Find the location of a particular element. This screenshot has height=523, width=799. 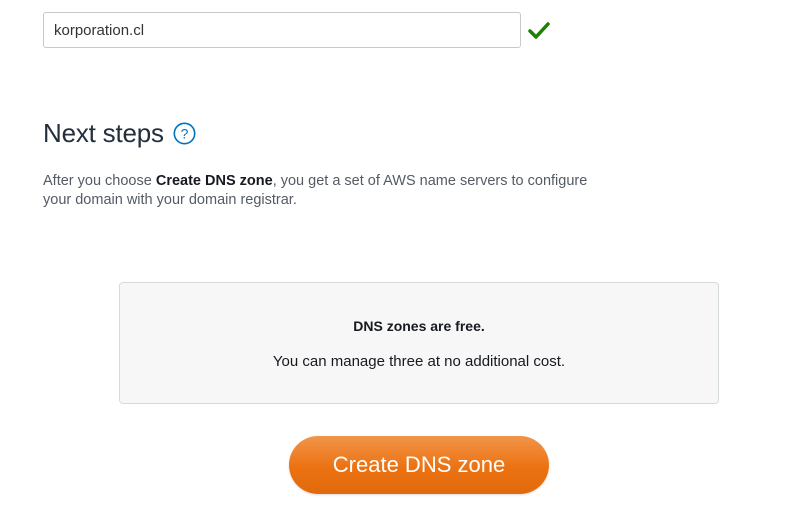

domain-name-input is located at coordinates (282, 30).